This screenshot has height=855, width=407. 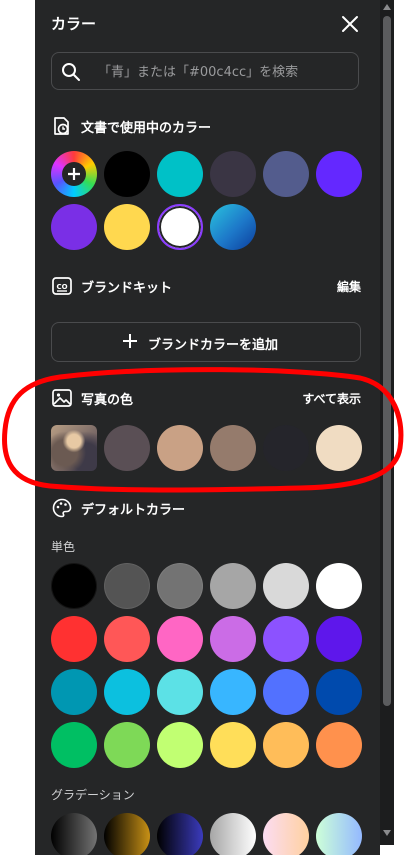 I want to click on solid-swatch-r3-c1, so click(x=74, y=692).